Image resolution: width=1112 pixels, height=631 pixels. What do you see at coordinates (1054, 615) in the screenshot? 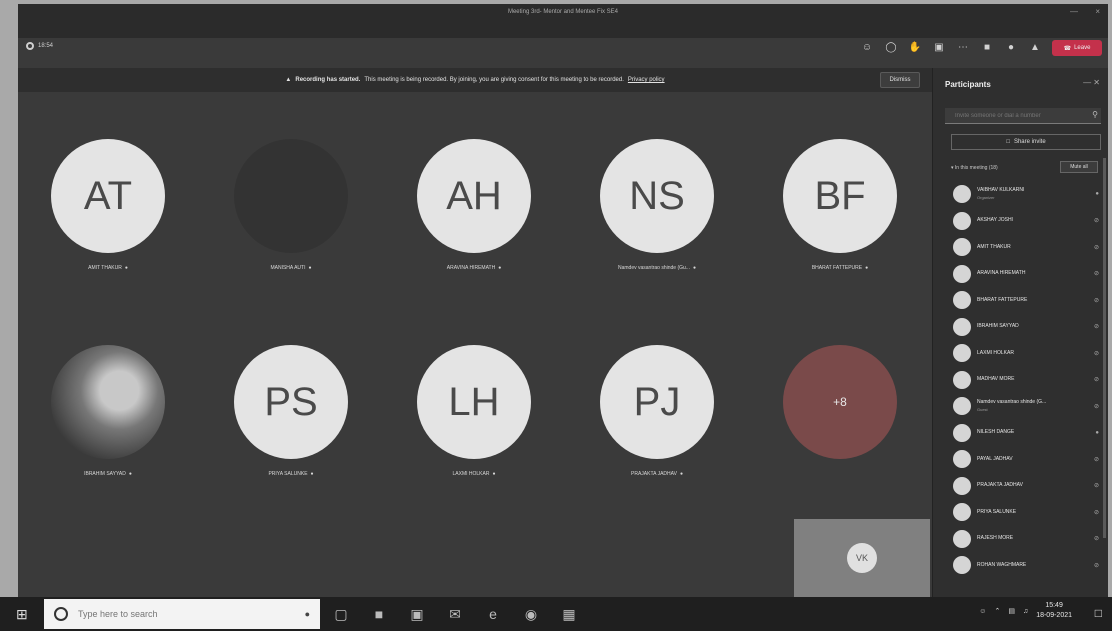
I see `clock-date: 18-09-2021` at bounding box center [1054, 615].